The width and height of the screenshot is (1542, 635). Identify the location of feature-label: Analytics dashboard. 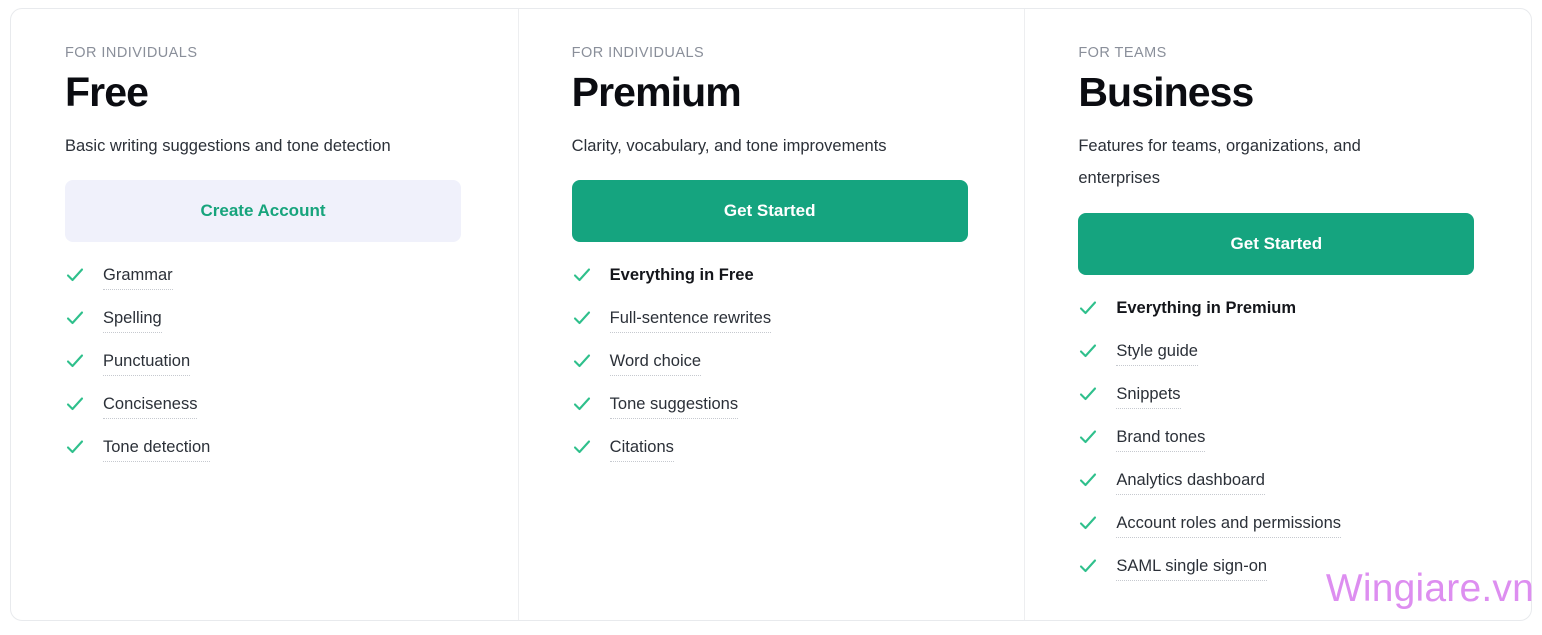
(1190, 482).